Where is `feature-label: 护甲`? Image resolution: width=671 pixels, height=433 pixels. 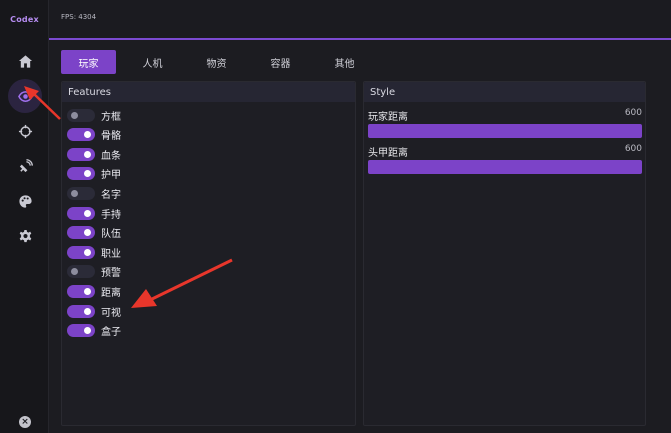
feature-label: 护甲 is located at coordinates (111, 176).